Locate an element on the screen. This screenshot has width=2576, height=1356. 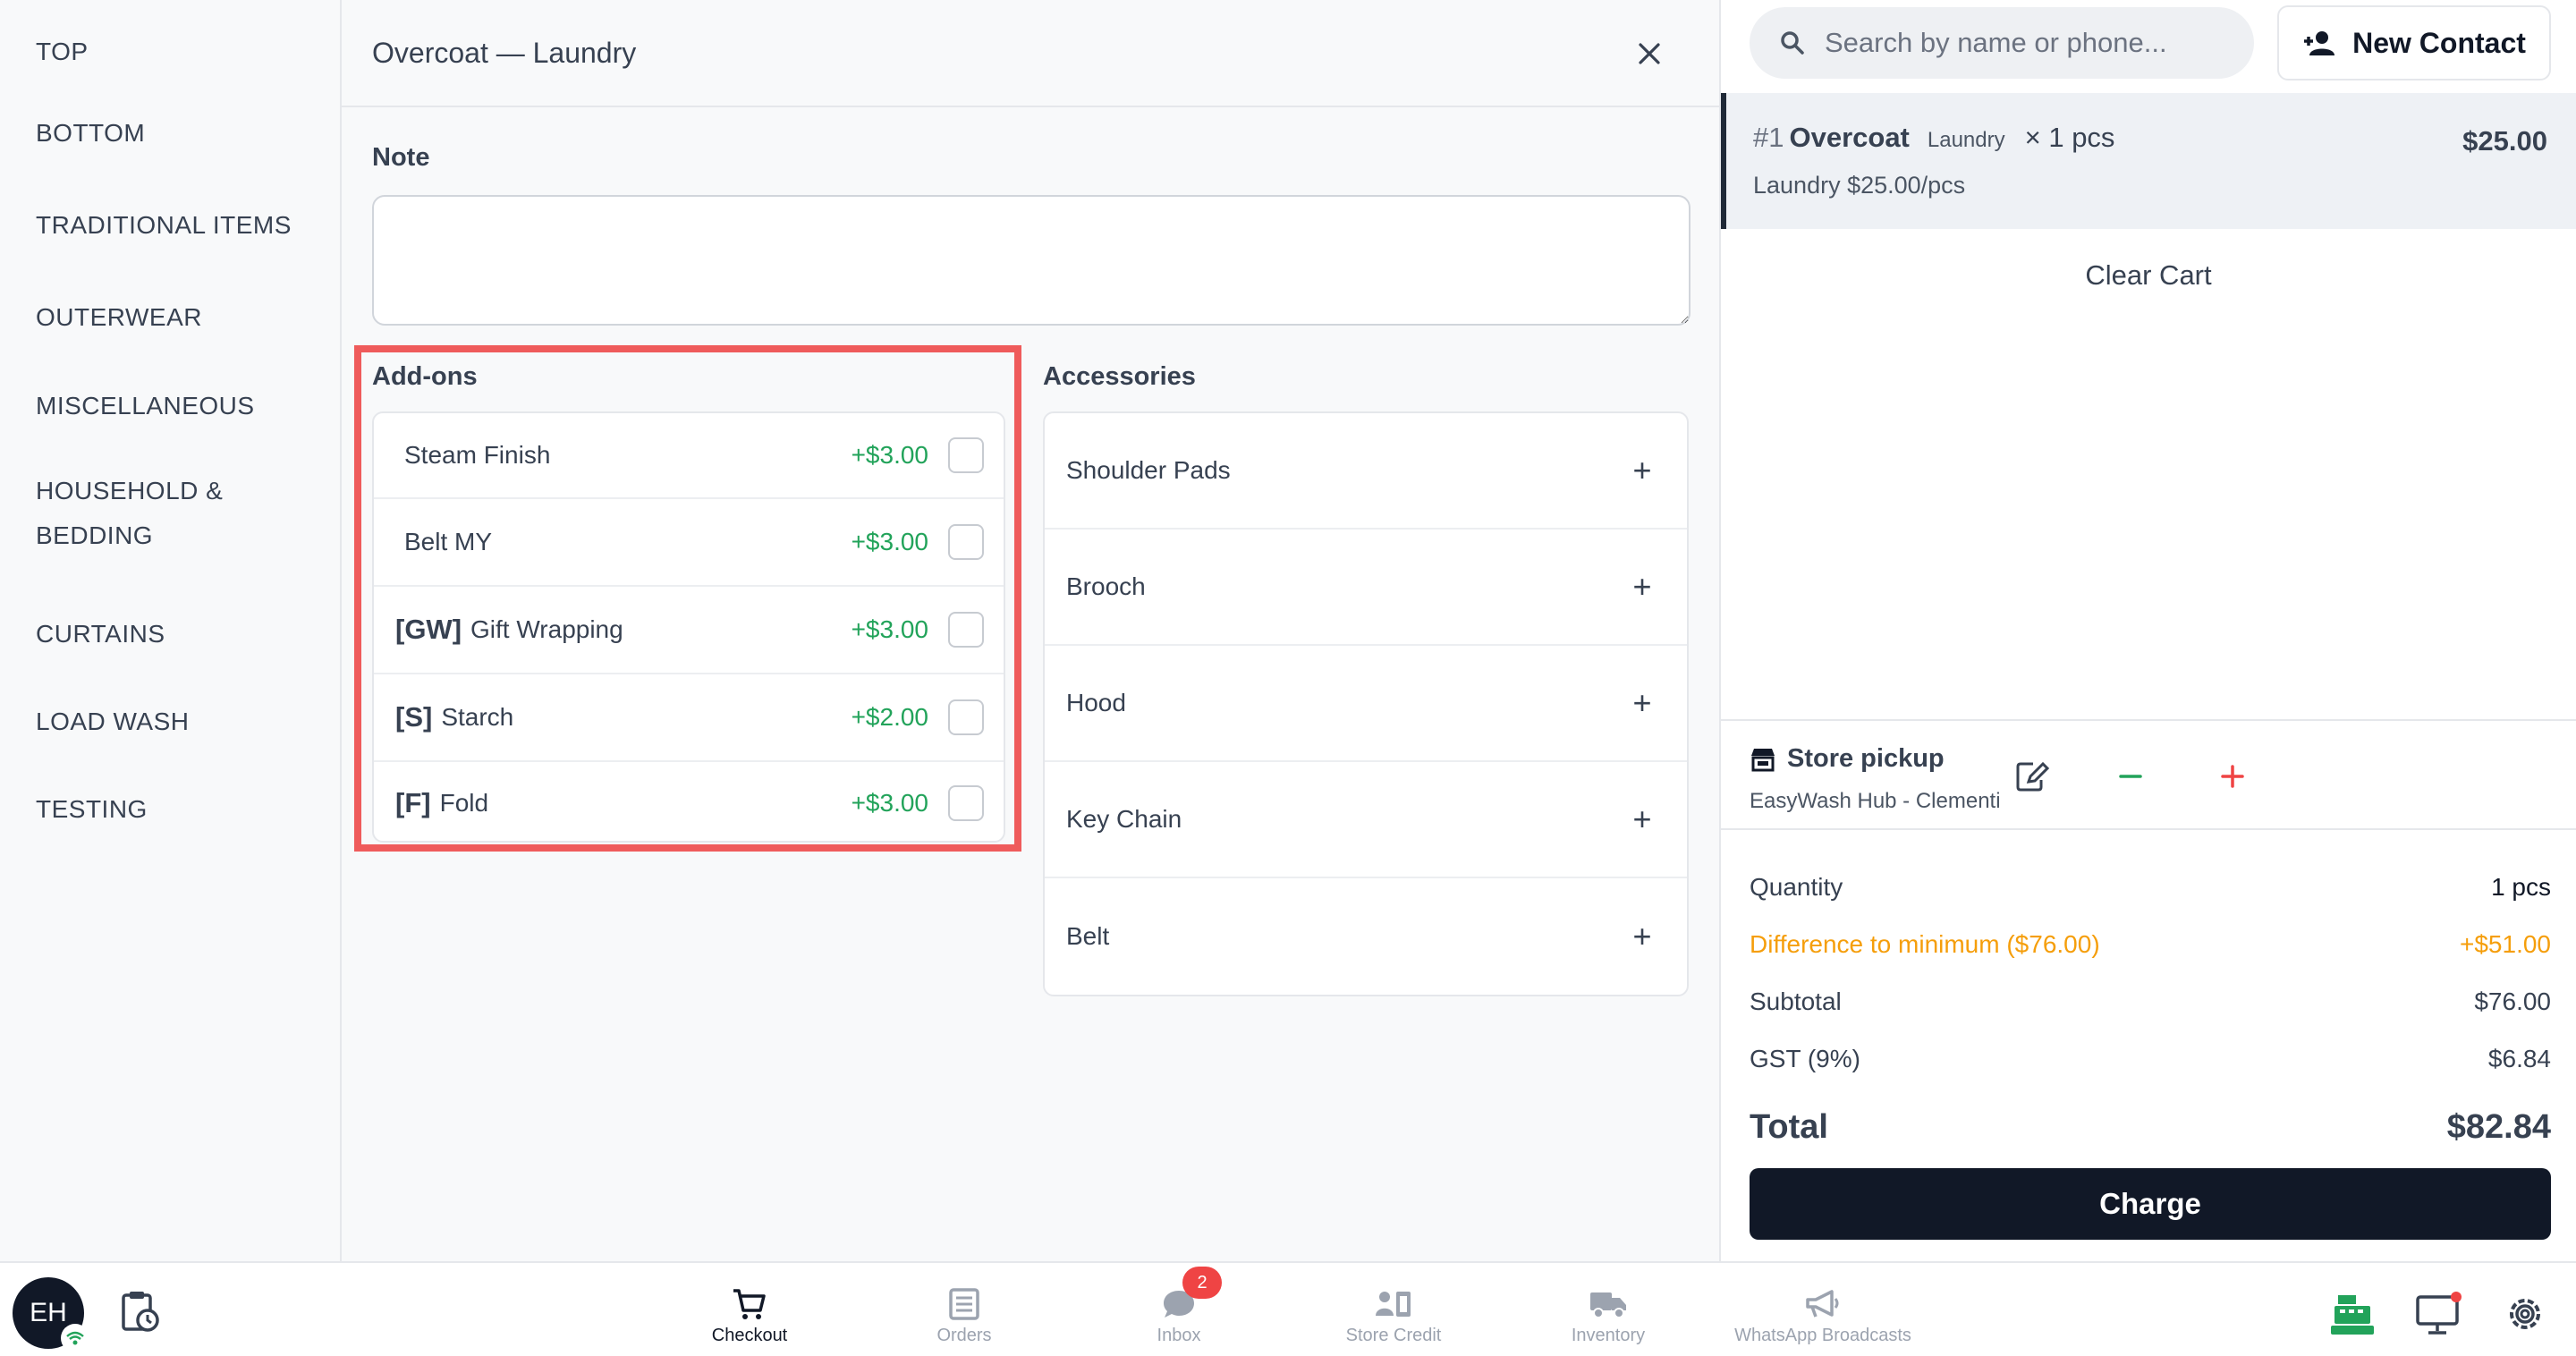
search-input is located at coordinates (2021, 43).